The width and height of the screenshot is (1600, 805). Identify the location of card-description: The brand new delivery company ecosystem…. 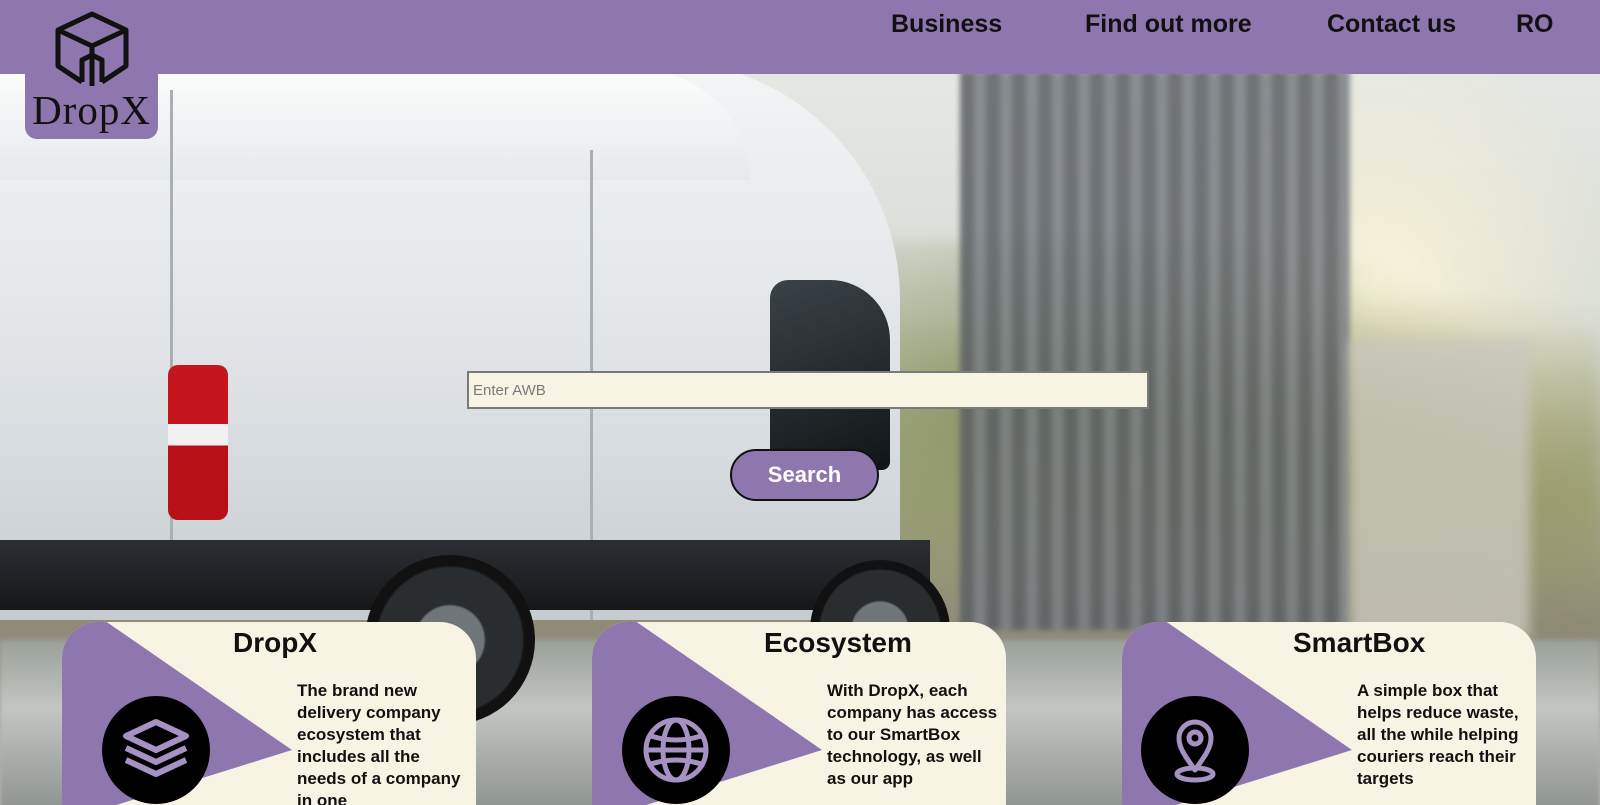
(379, 743).